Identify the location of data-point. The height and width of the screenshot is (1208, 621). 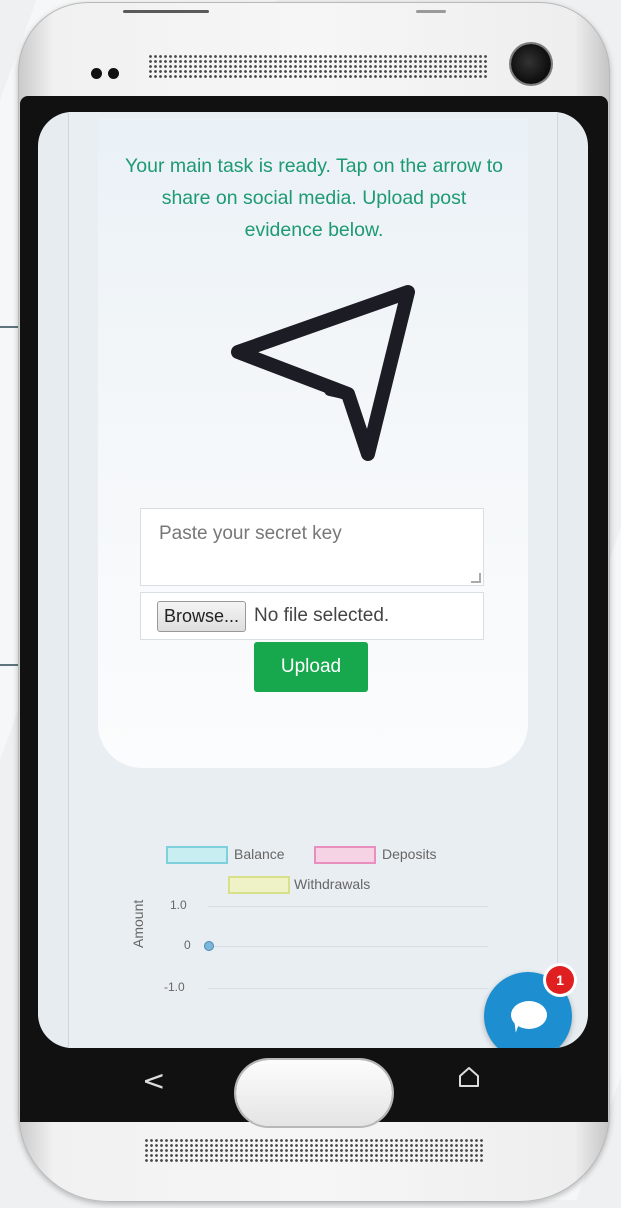
(209, 946).